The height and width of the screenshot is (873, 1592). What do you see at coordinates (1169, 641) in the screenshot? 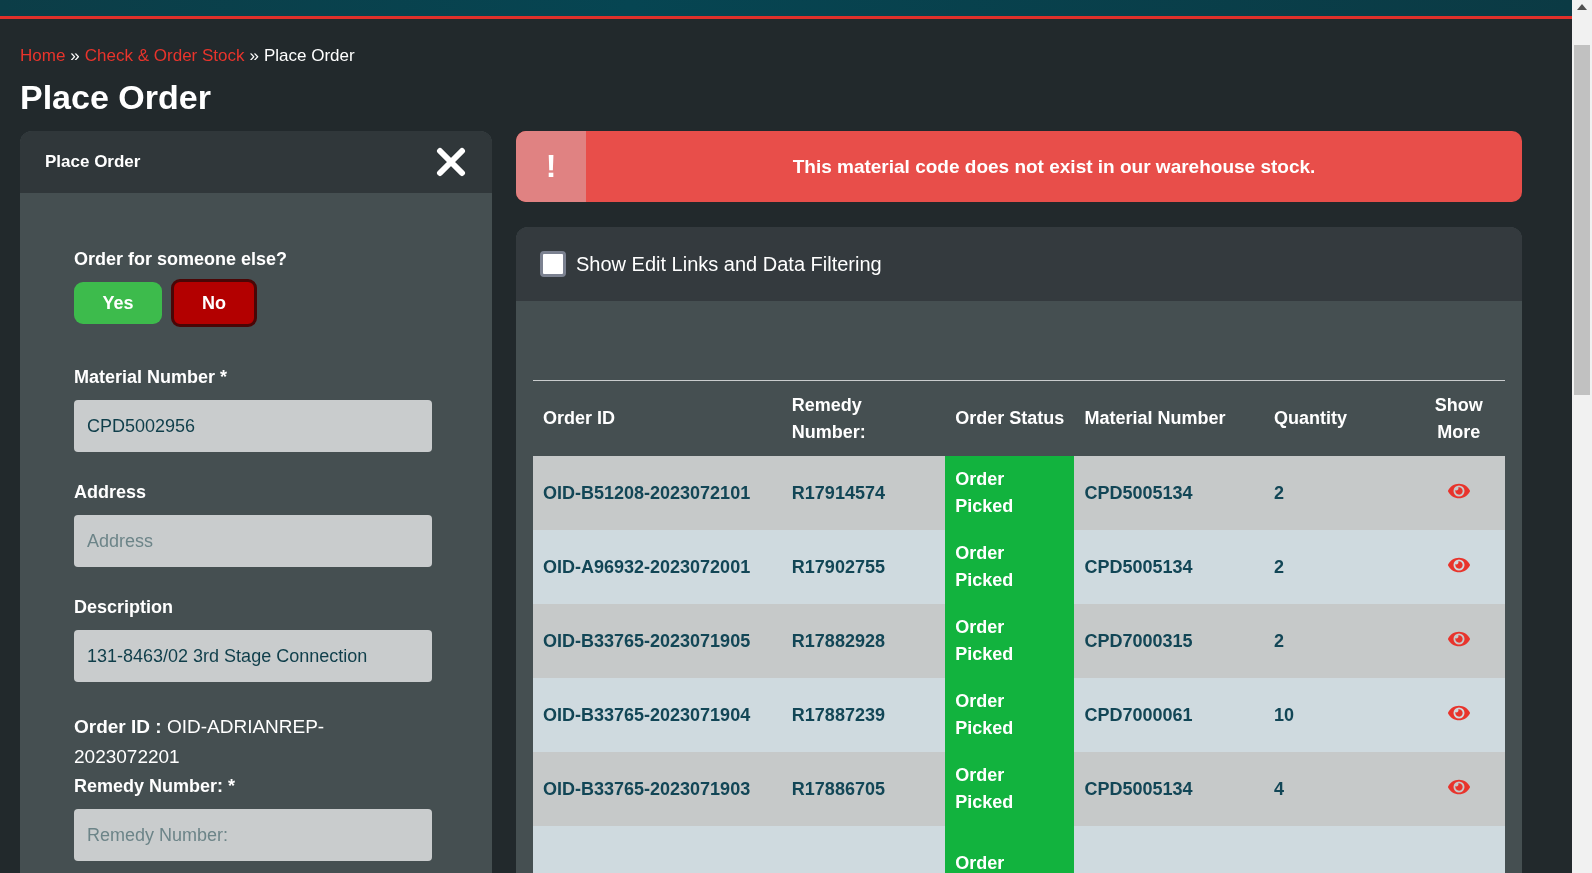
I see `table-cell: CPD7000315` at bounding box center [1169, 641].